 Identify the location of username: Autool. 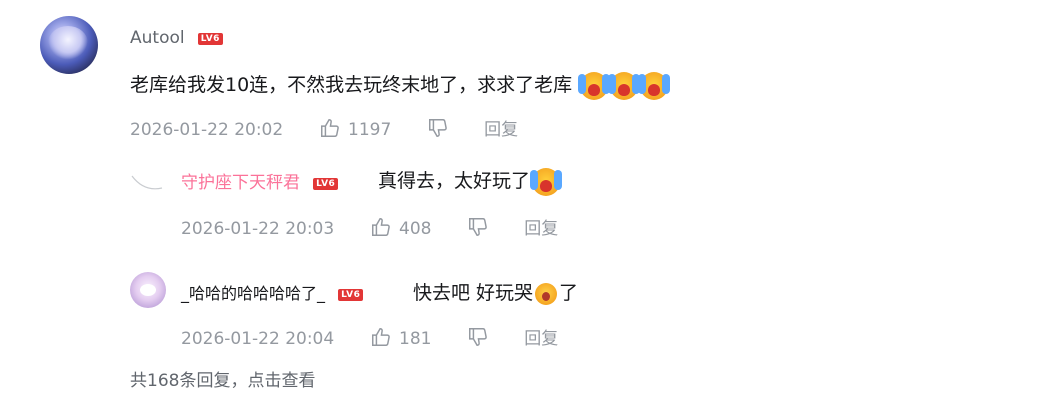
(157, 38).